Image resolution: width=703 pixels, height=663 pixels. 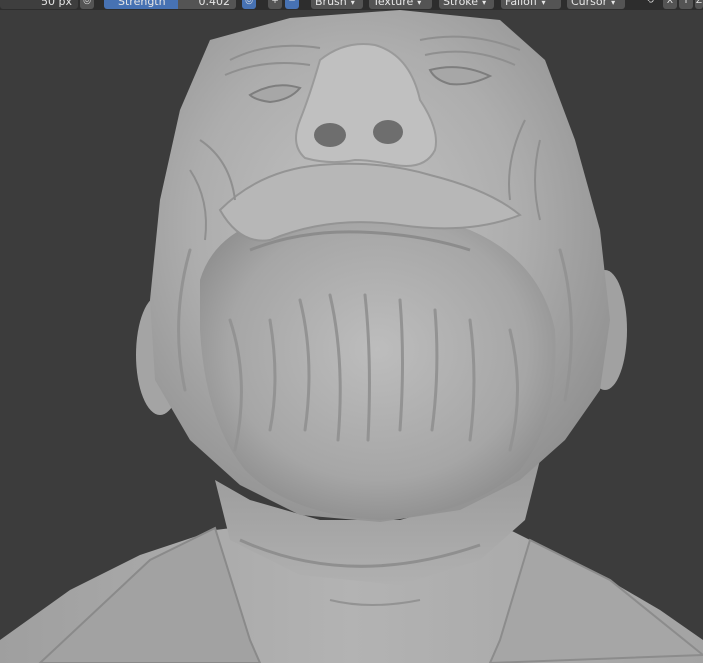 I want to click on left-nostril, so click(x=330, y=135).